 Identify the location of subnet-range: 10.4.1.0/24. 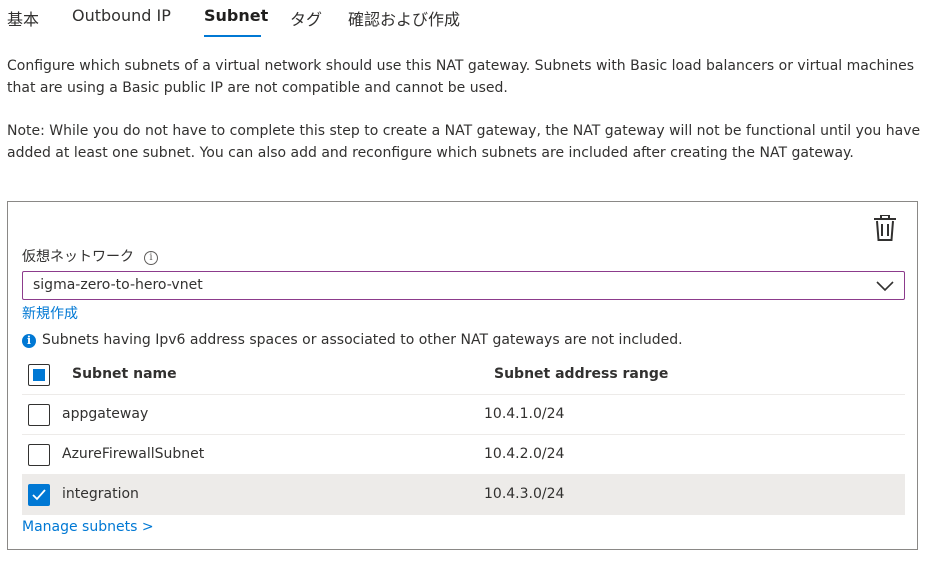
(524, 414).